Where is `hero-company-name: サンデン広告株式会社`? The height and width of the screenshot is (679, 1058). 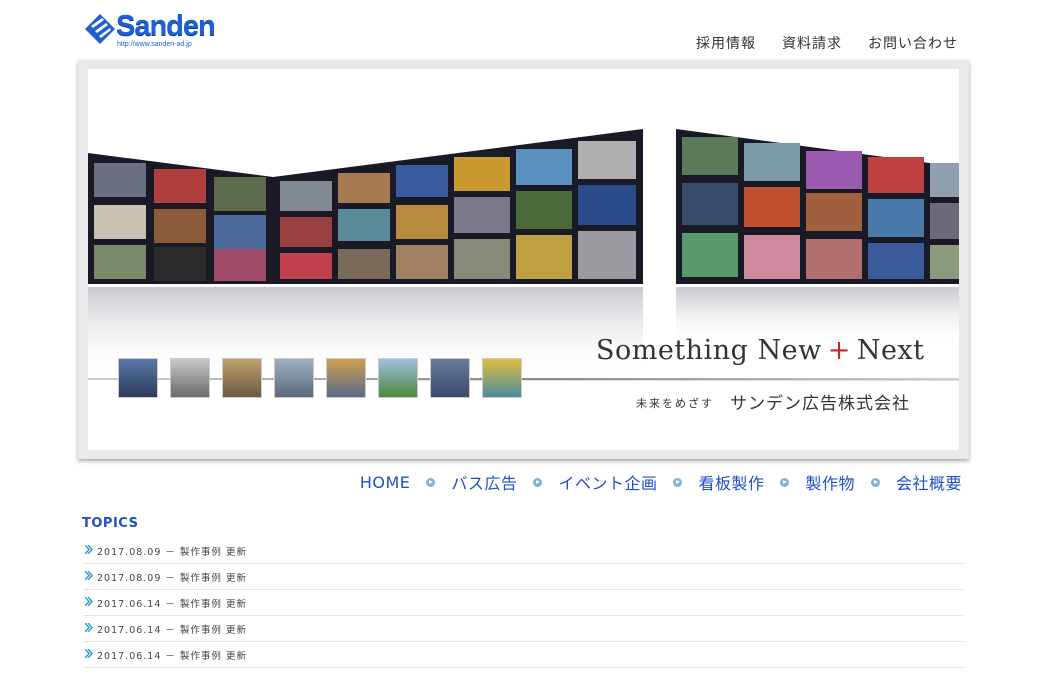
hero-company-name: サンデン広告株式会社 is located at coordinates (820, 404).